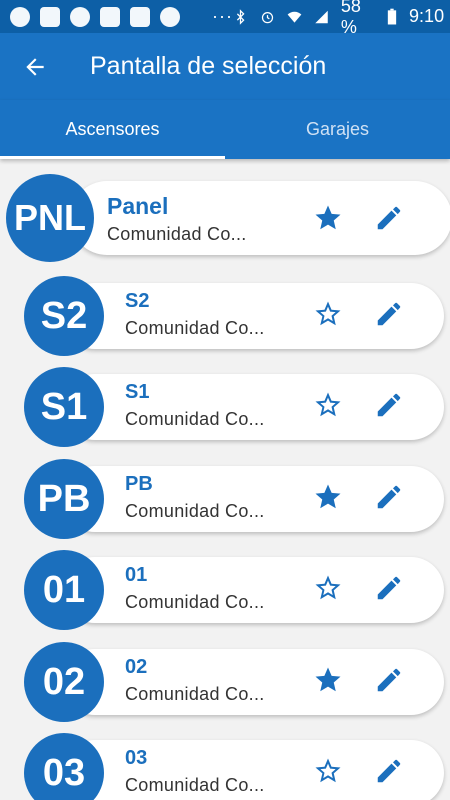  Describe the element at coordinates (112, 129) in the screenshot. I see `tab-ascensores: Ascensores` at that location.